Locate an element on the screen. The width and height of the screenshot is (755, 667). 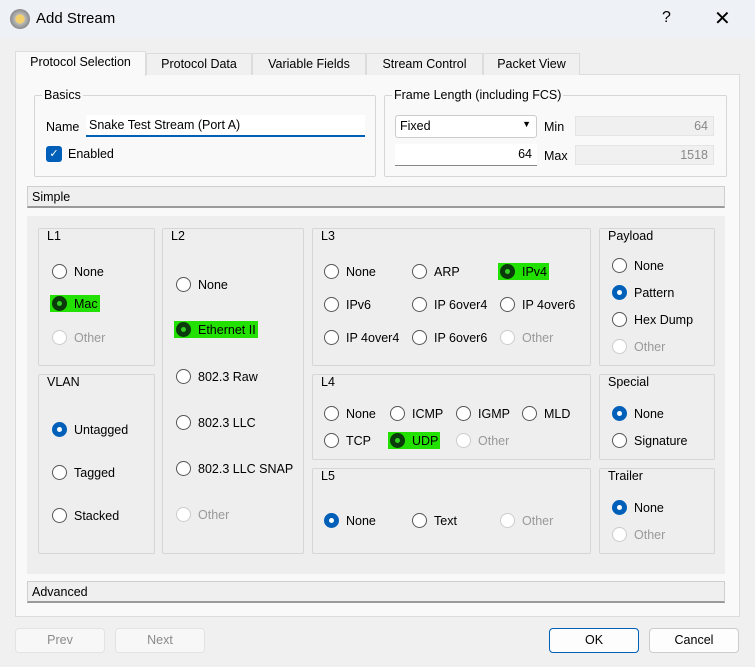
payload-radio-hex-dump: Hex Dump is located at coordinates (652, 319).